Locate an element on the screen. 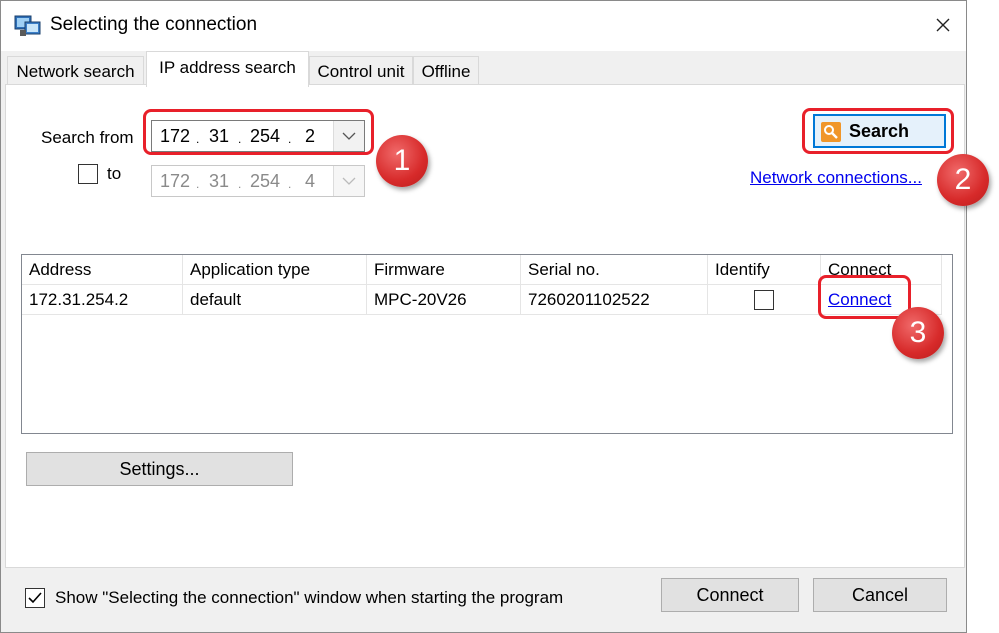 The image size is (999, 633). cell-identify is located at coordinates (764, 300).